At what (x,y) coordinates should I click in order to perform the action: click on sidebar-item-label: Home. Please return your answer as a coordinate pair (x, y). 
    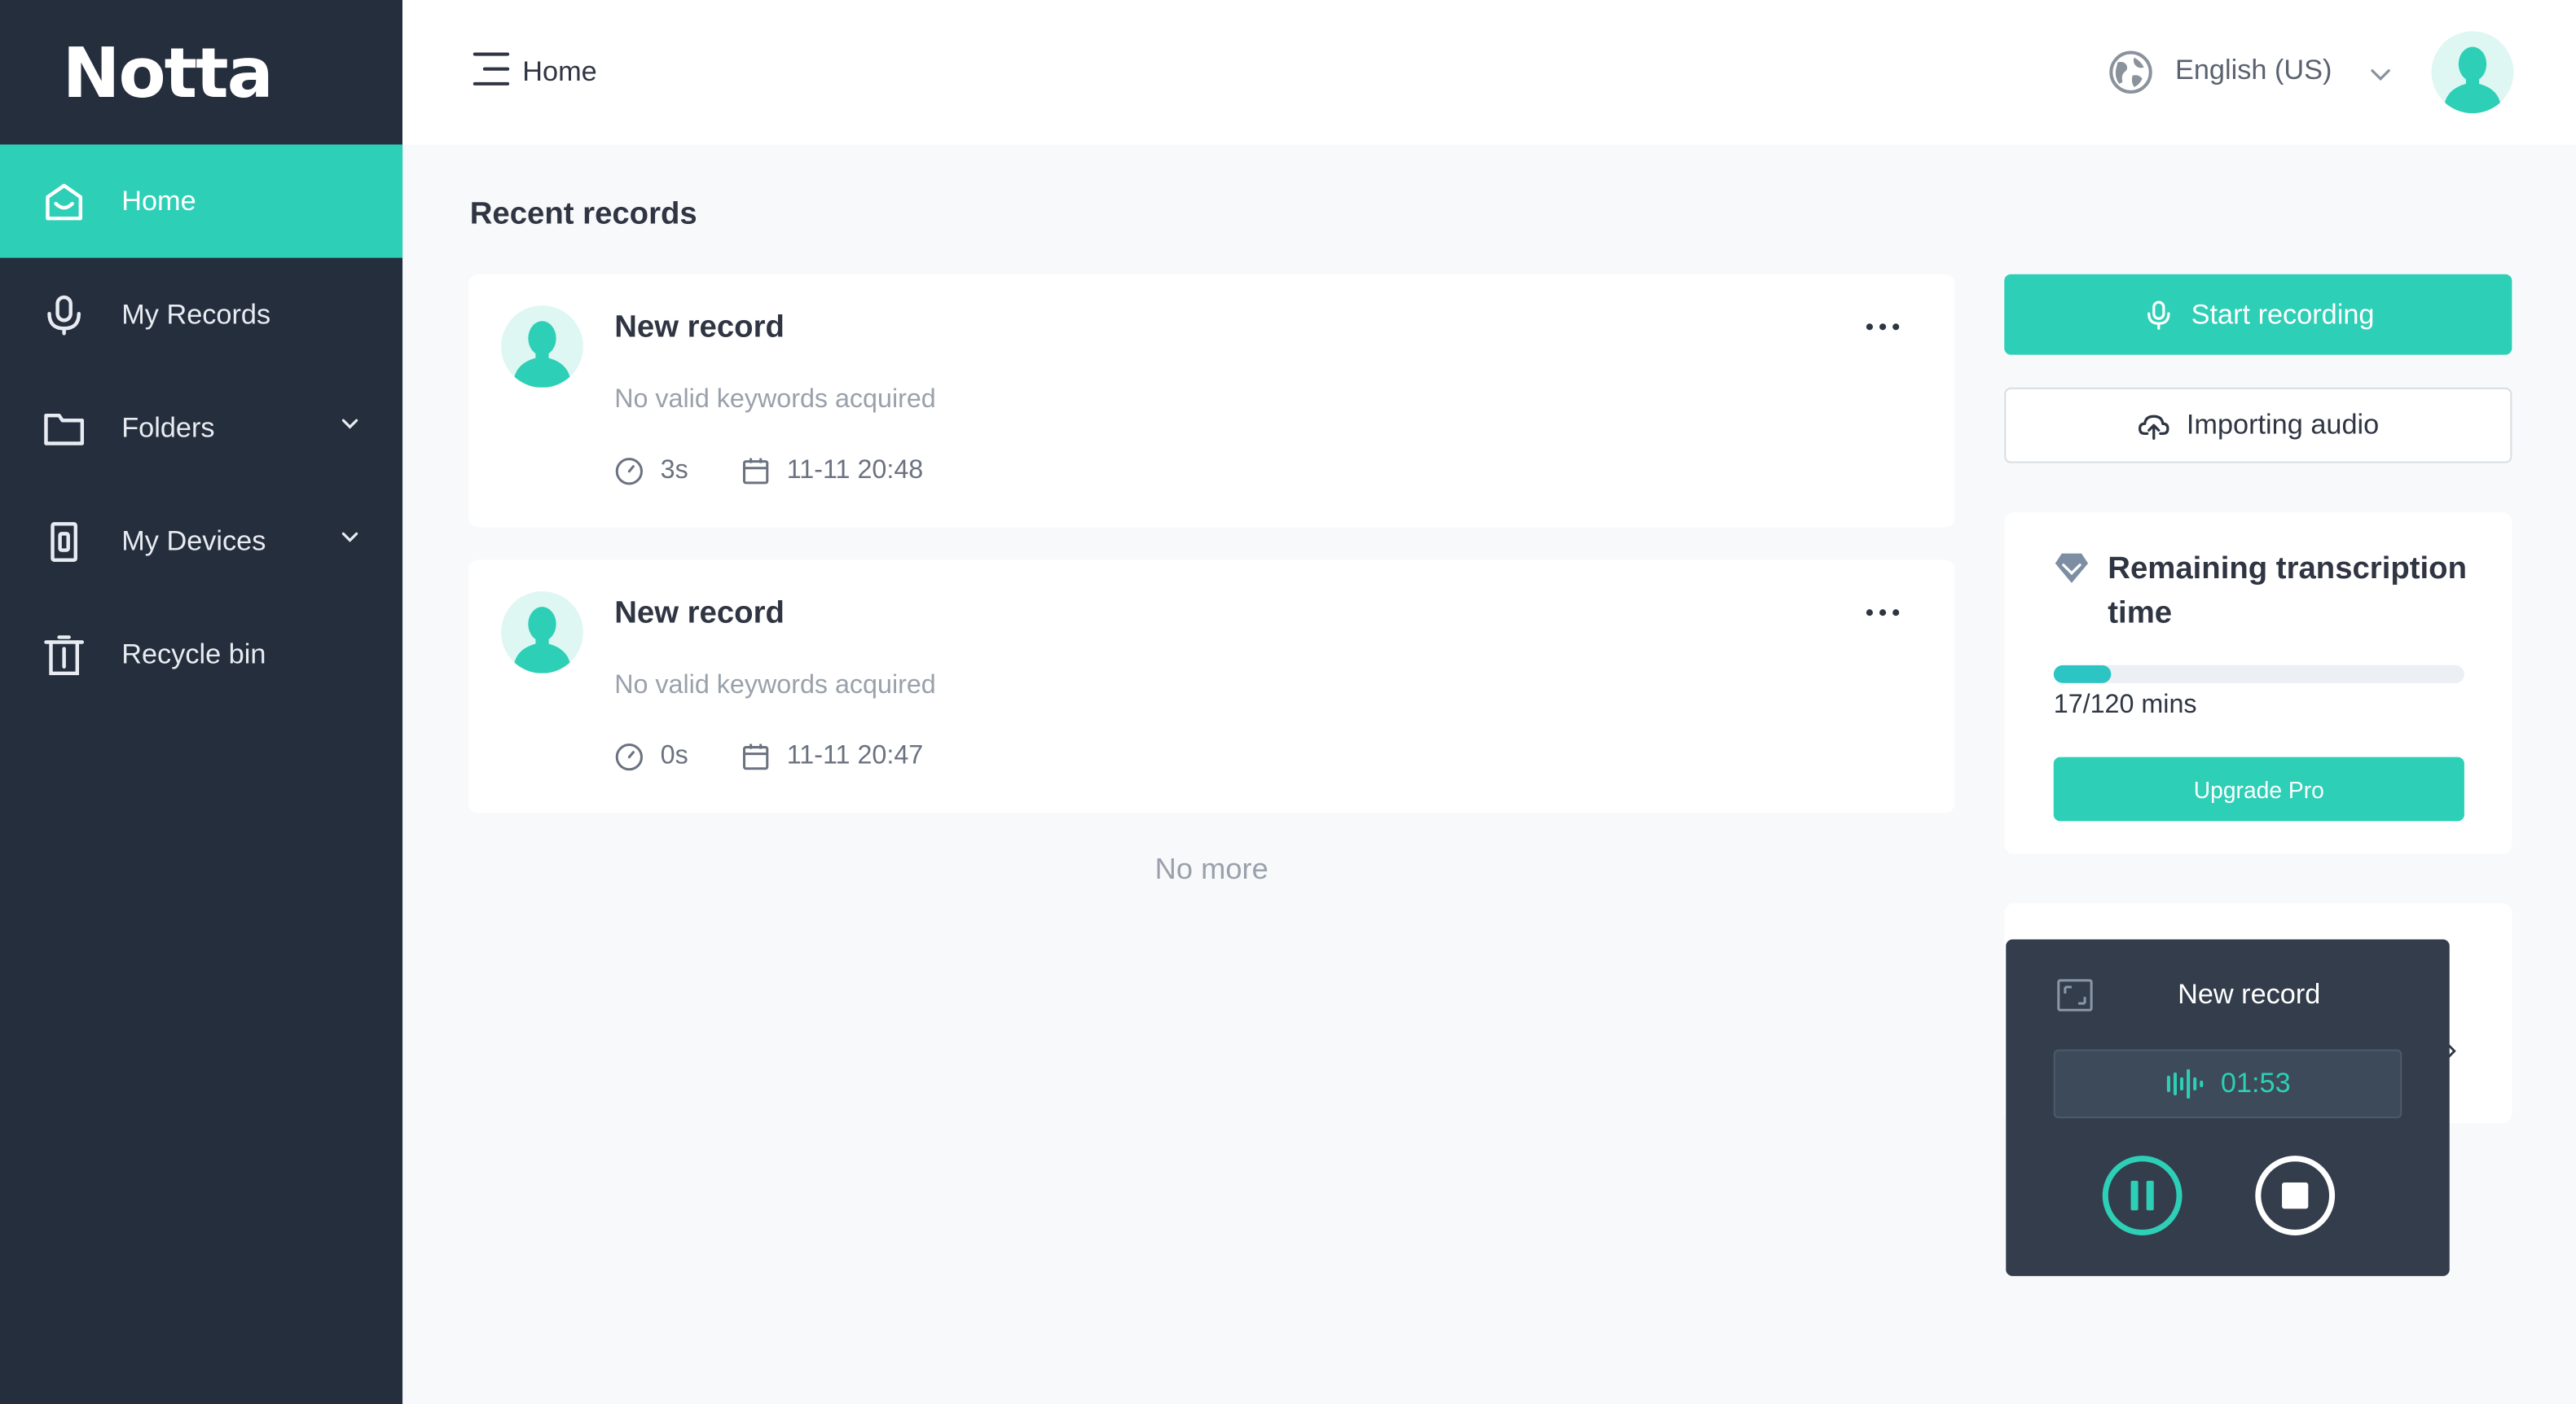
    Looking at the image, I should click on (158, 200).